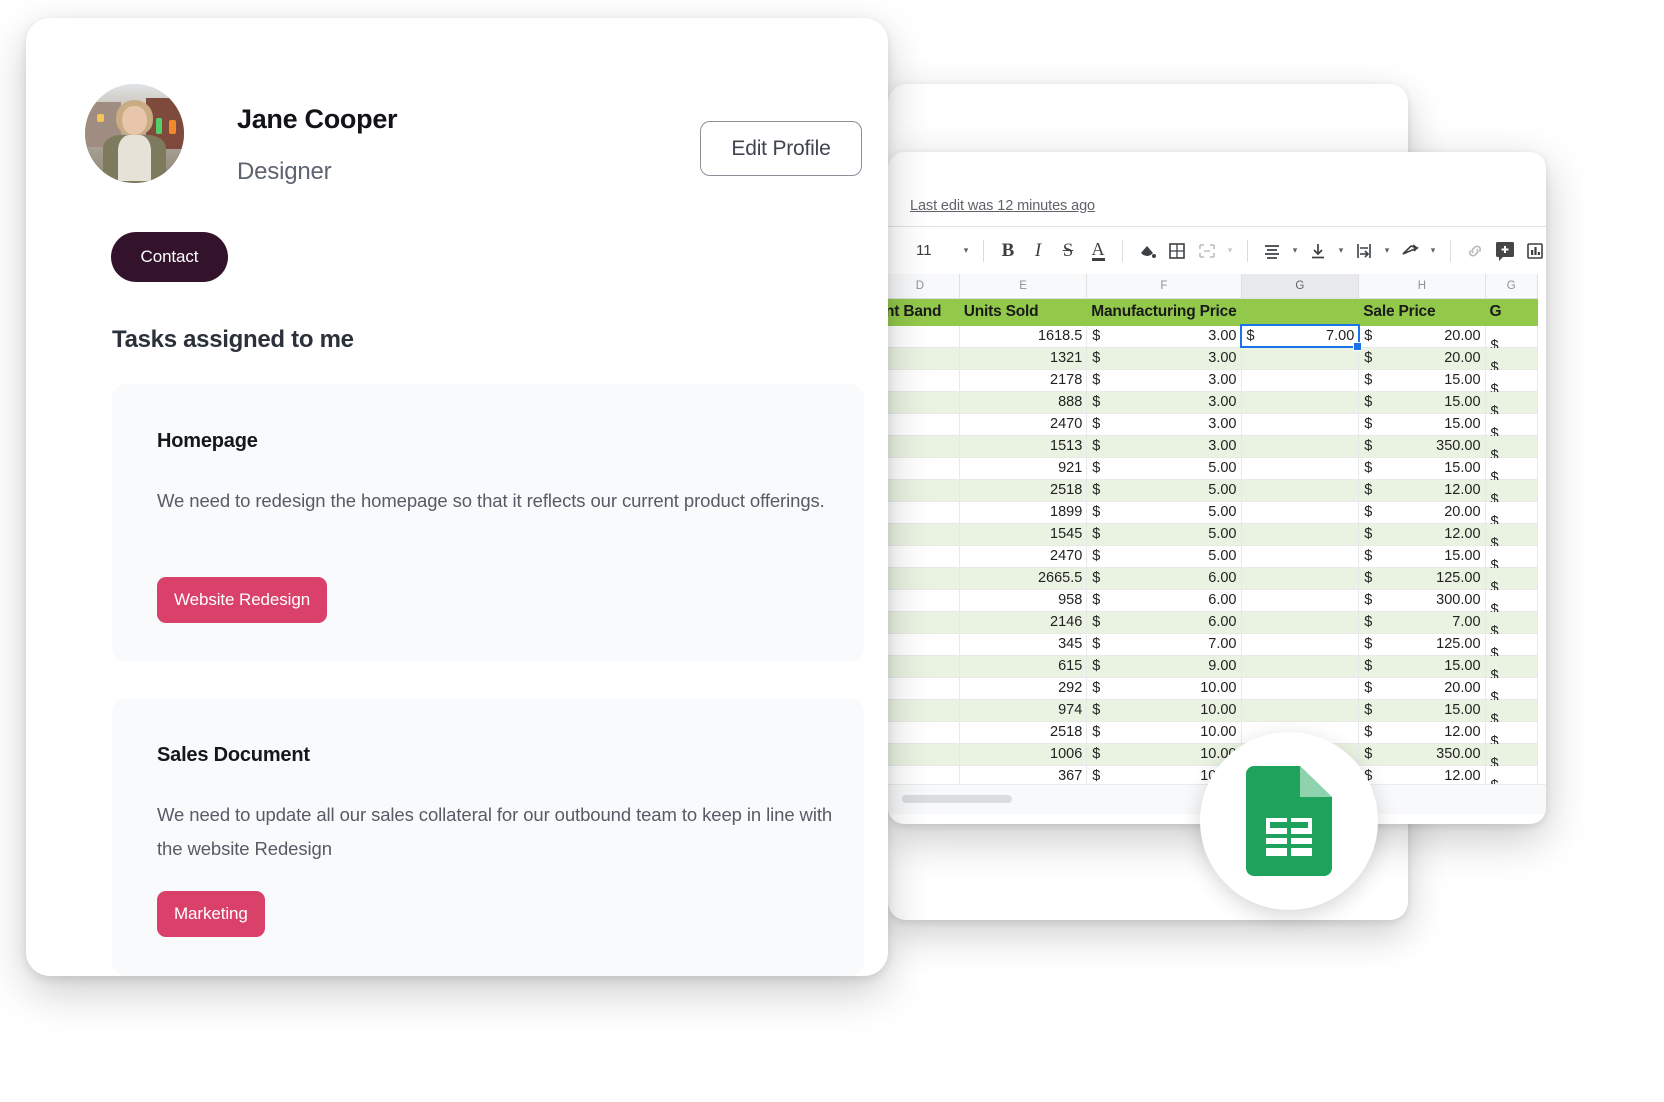  I want to click on table-row: 24703.00 15.00, so click(1213, 429).